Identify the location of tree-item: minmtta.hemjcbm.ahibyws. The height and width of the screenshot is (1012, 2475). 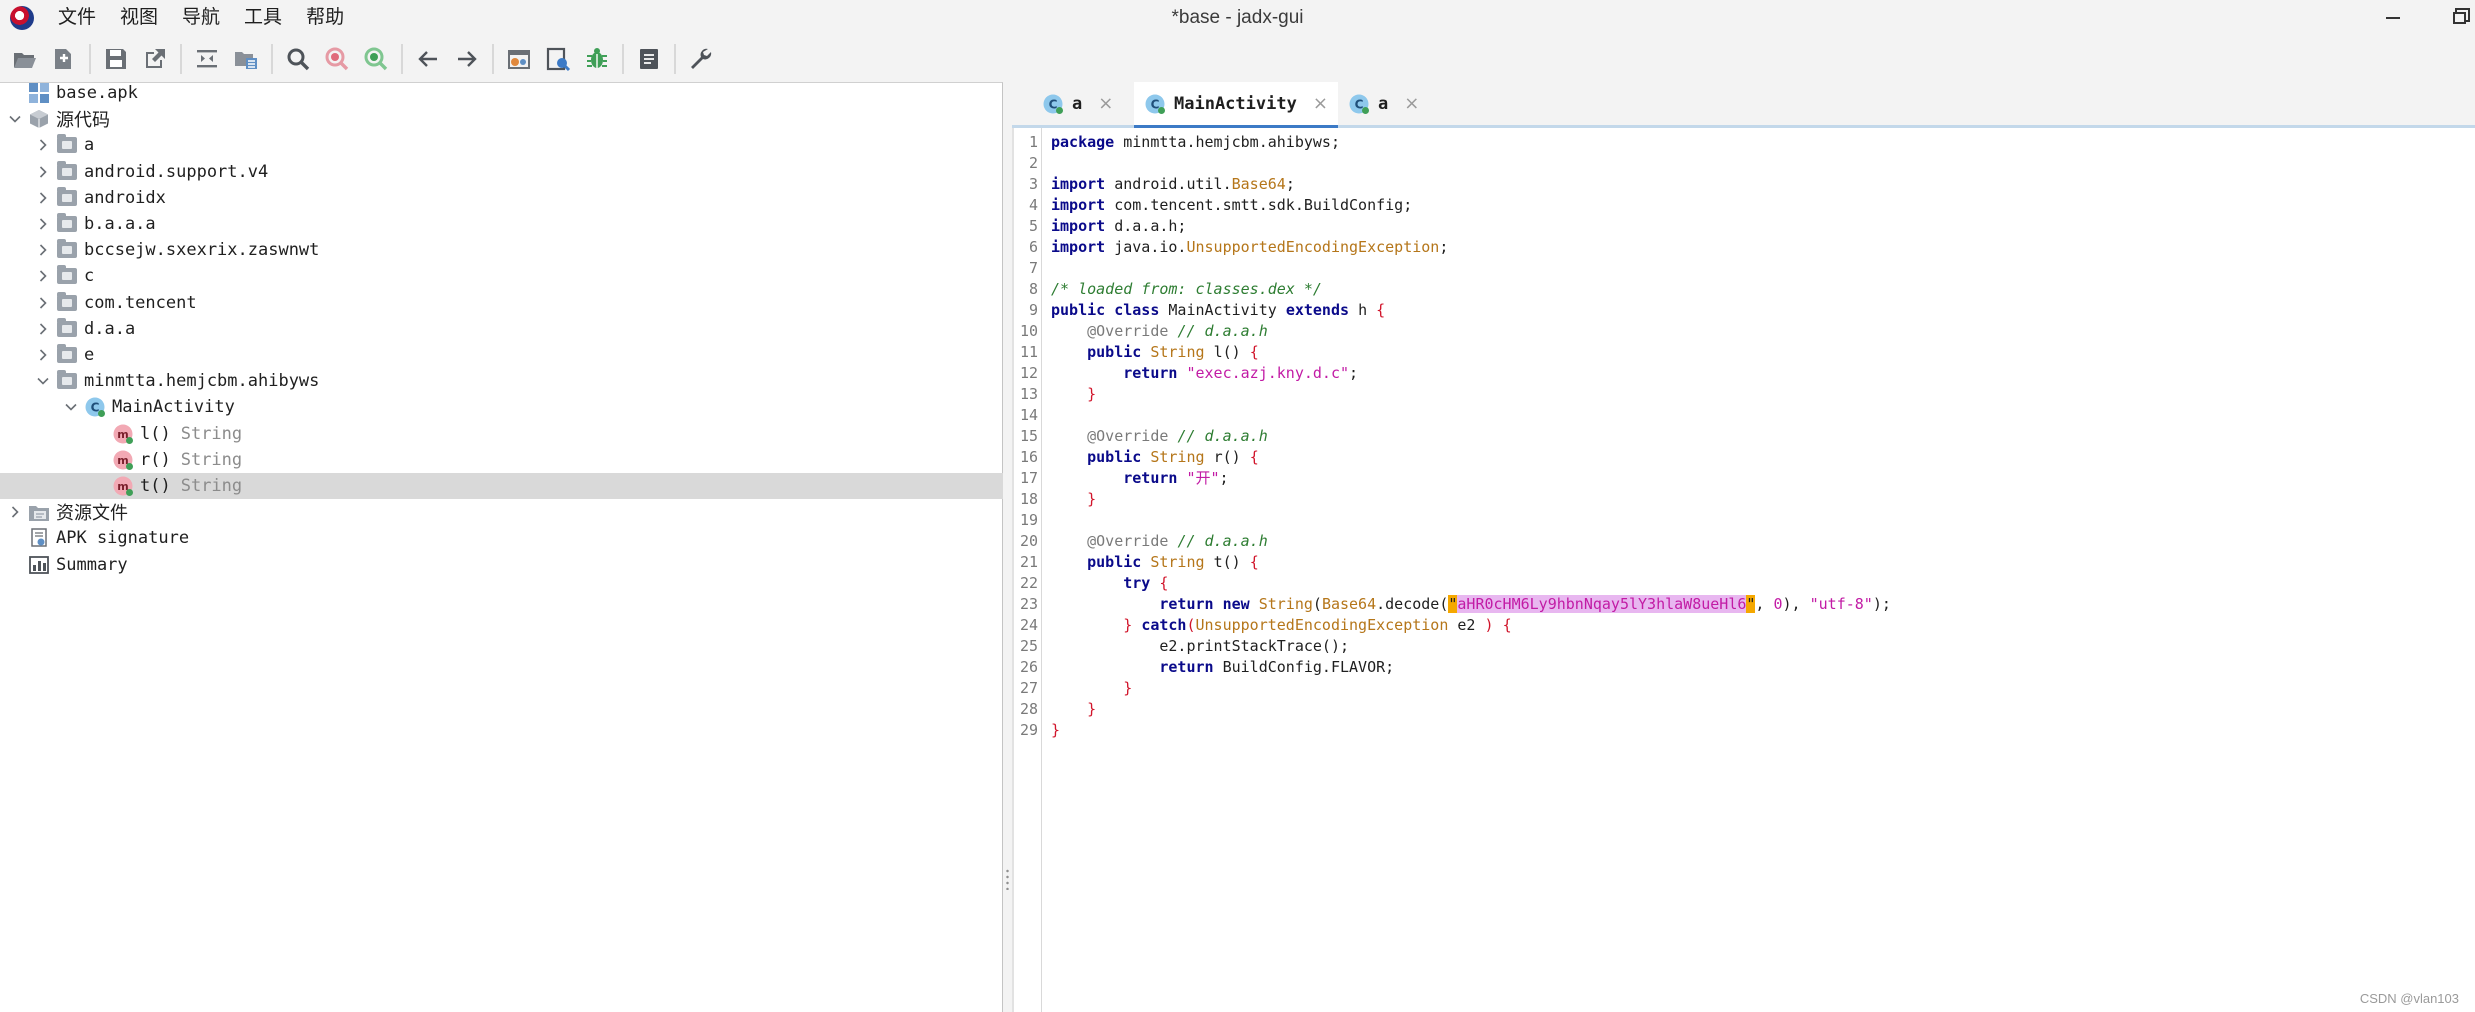
(501, 381).